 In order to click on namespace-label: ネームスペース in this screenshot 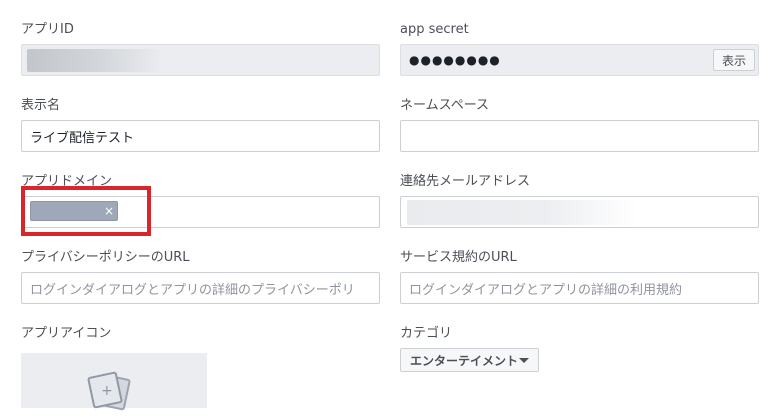, I will do `click(445, 105)`.